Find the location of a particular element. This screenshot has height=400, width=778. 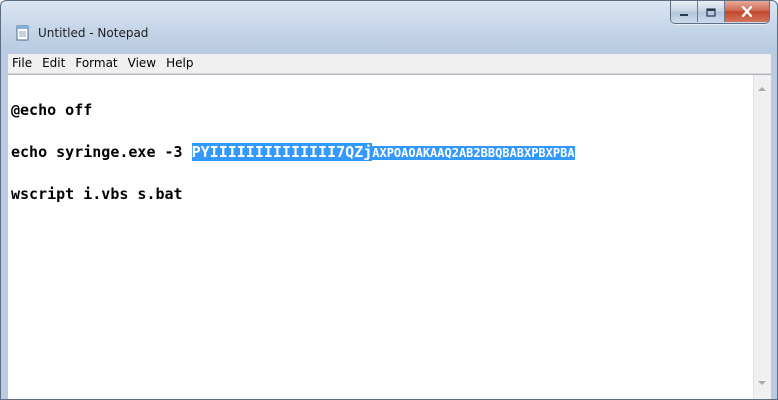

editor-line: wscript i.vbs s.bat is located at coordinates (381, 194).